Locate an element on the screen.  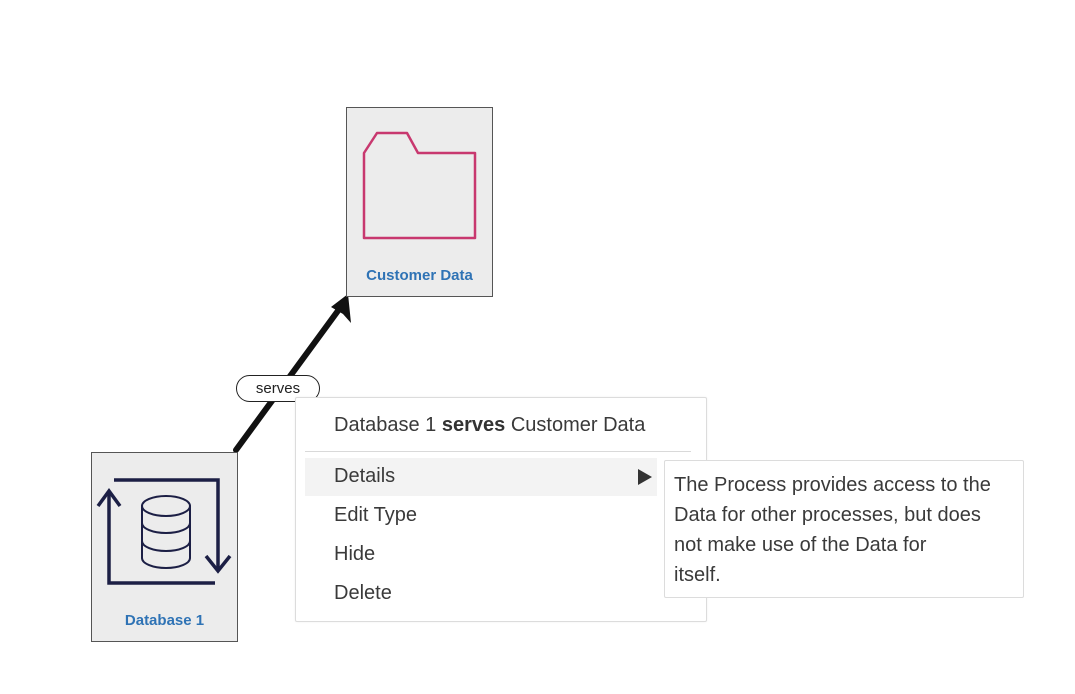
tooltip-line: The Process provides access to the is located at coordinates (832, 485).